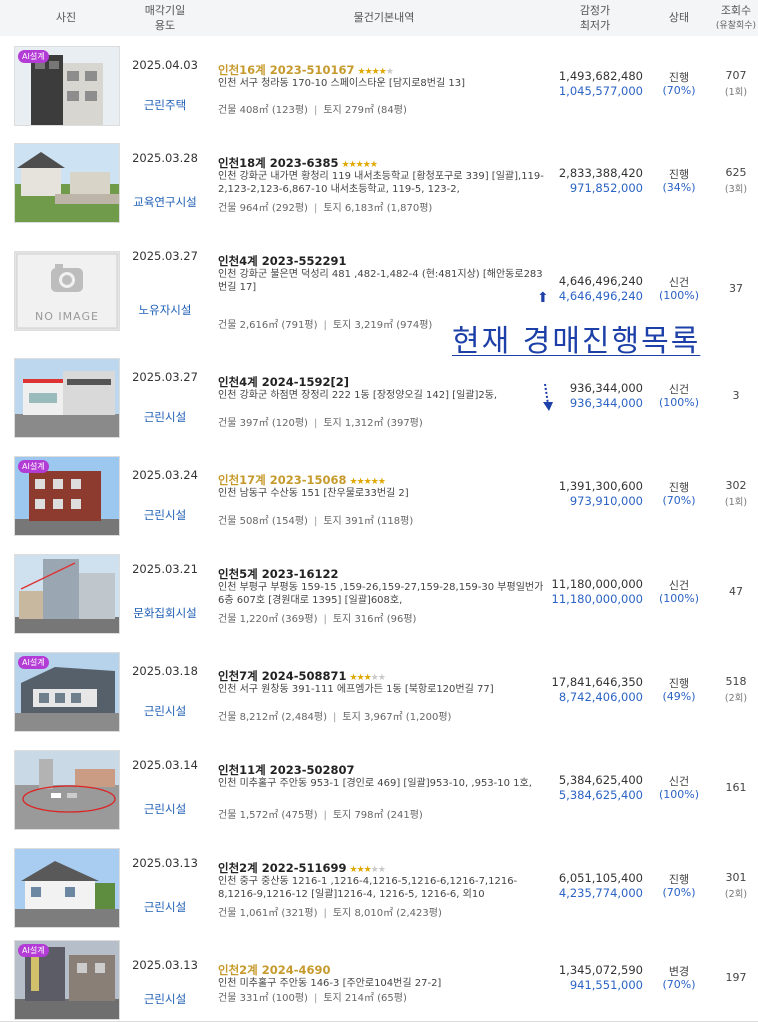 The width and height of the screenshot is (758, 1022). What do you see at coordinates (735, 11) in the screenshot?
I see `header-views: 조회수` at bounding box center [735, 11].